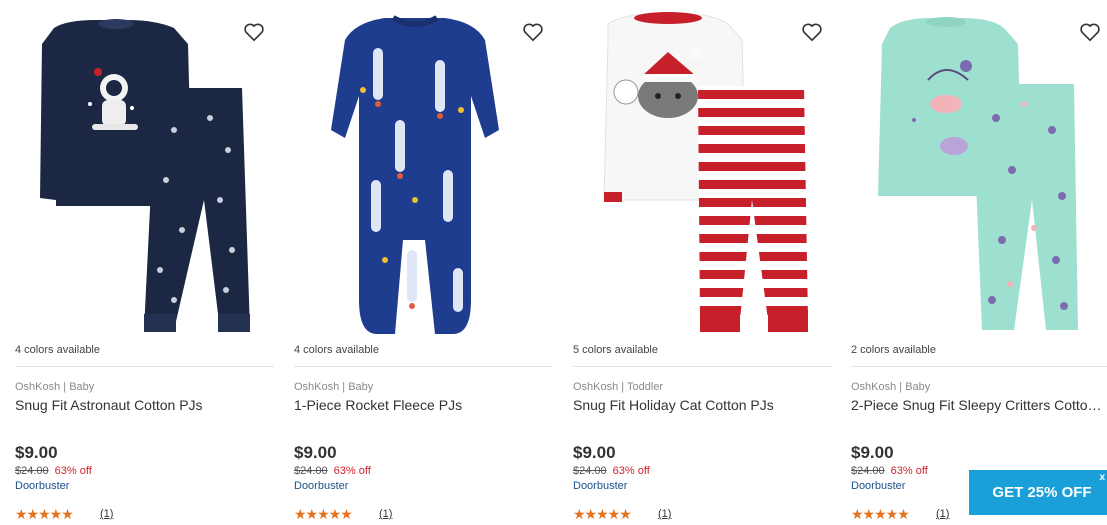 This screenshot has height=525, width=1107. I want to click on product-title: Snug Fit Astronaut Cotton PJs, so click(143, 405).